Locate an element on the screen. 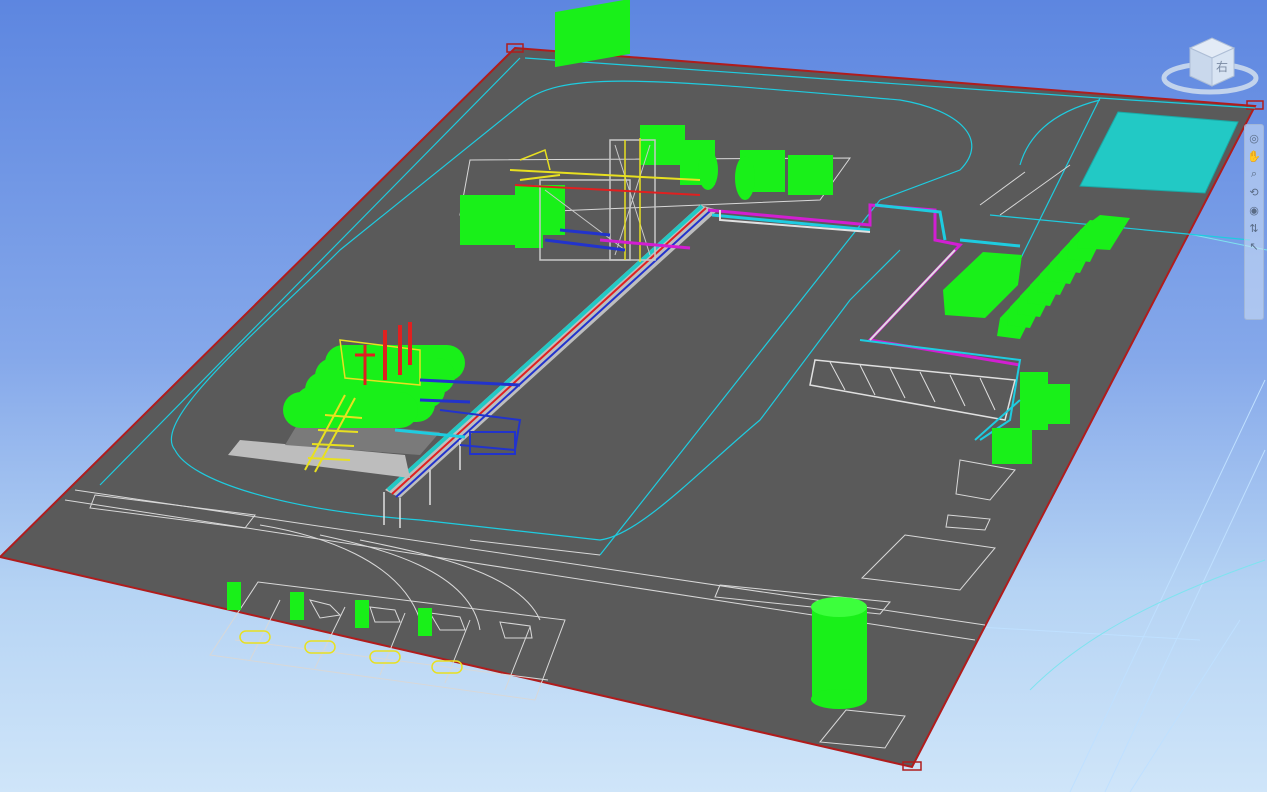  walk-icon: ⇅ is located at coordinates (1254, 228).